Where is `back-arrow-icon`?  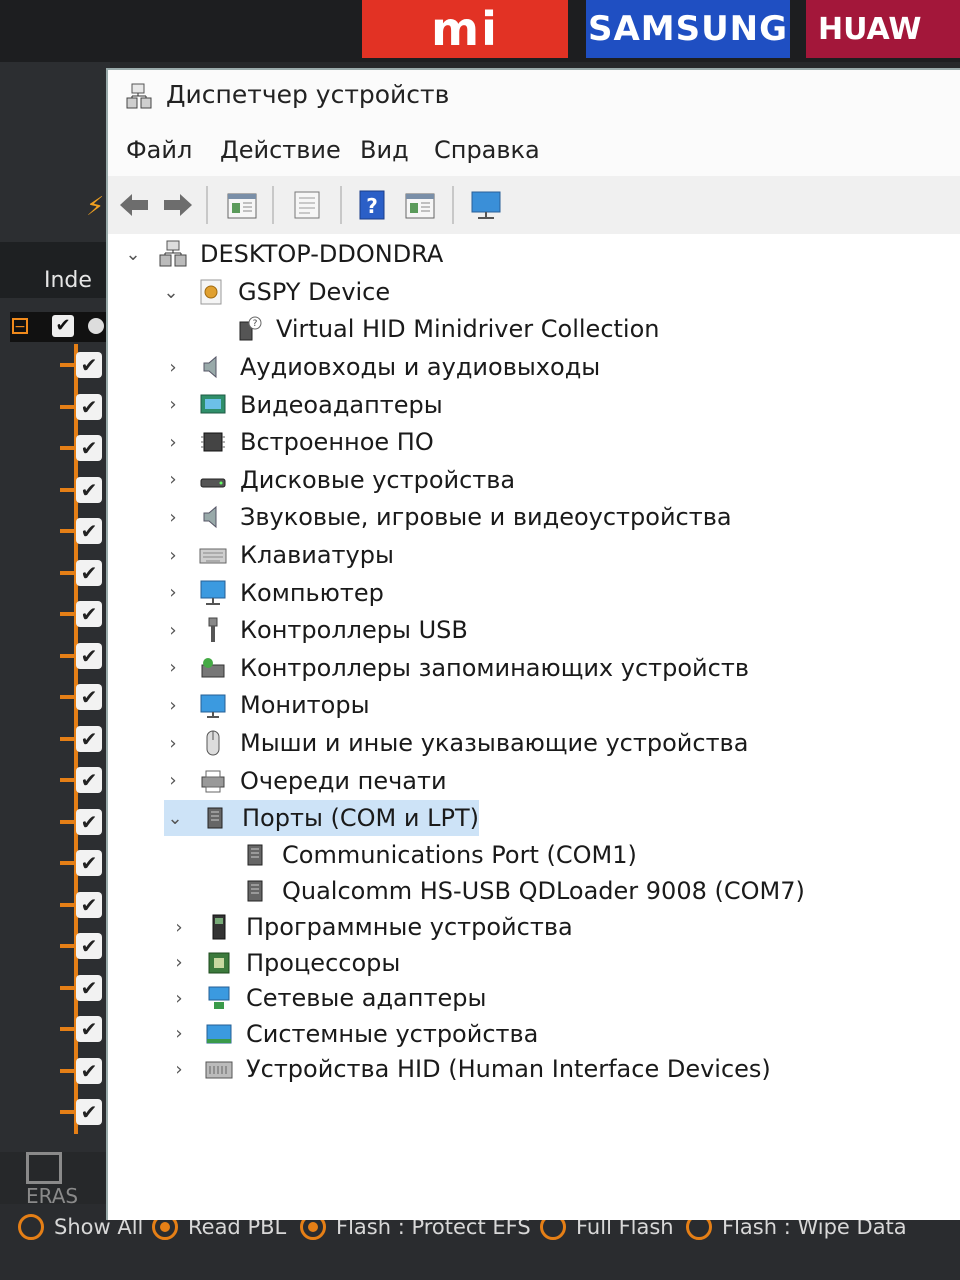
back-arrow-icon is located at coordinates (134, 205).